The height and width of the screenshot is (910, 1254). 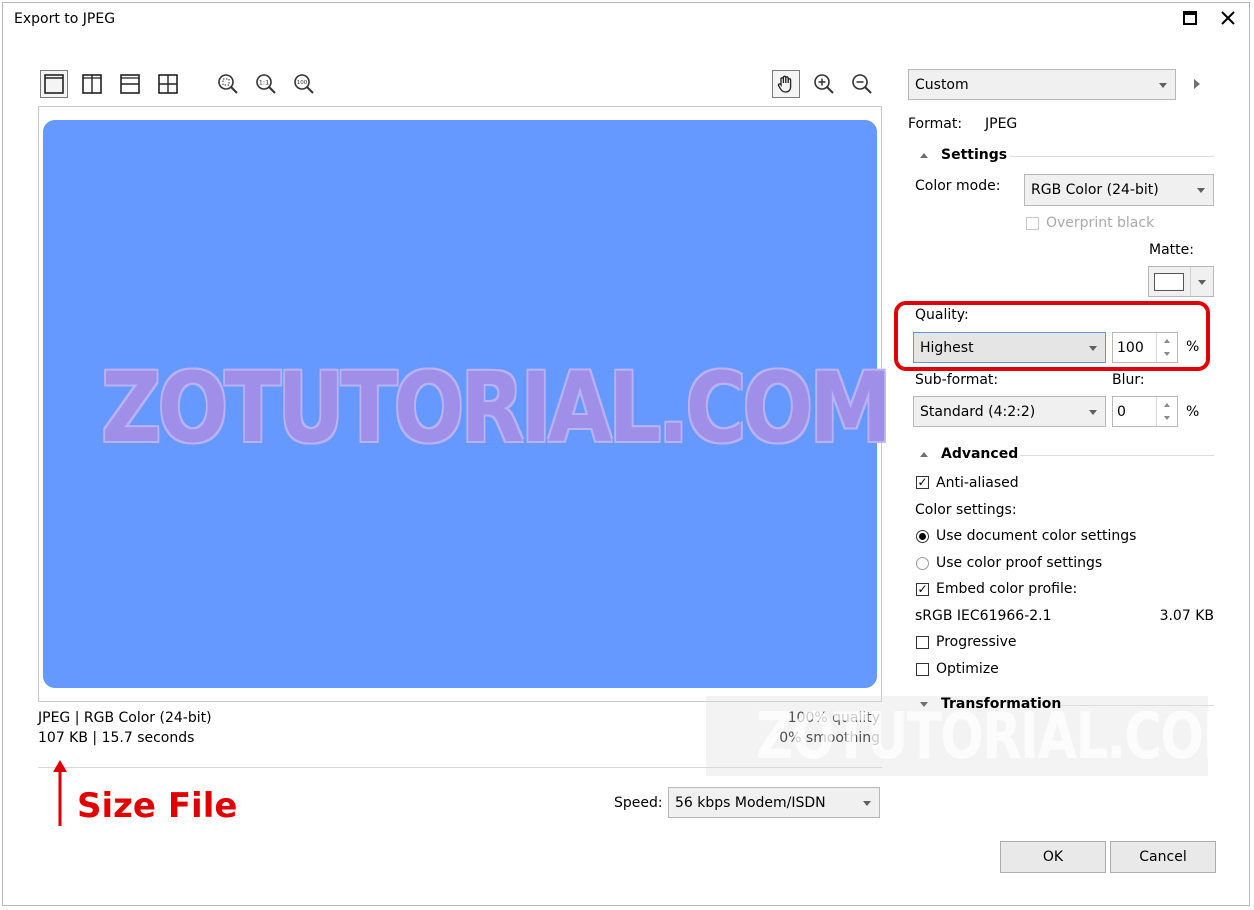 I want to click on use-document-color-radio, so click(x=922, y=536).